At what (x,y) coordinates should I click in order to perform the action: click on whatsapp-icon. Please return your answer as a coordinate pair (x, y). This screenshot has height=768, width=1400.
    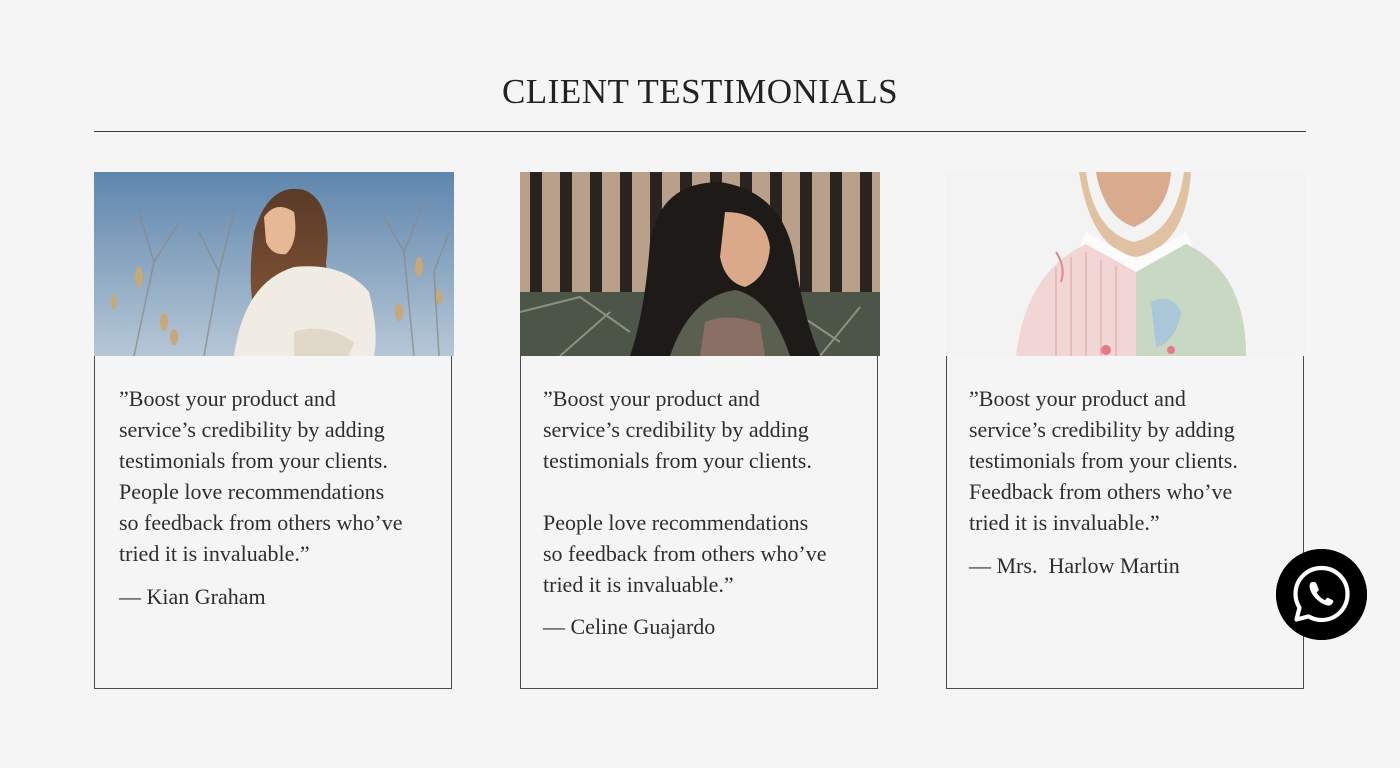
    Looking at the image, I should click on (1321, 594).